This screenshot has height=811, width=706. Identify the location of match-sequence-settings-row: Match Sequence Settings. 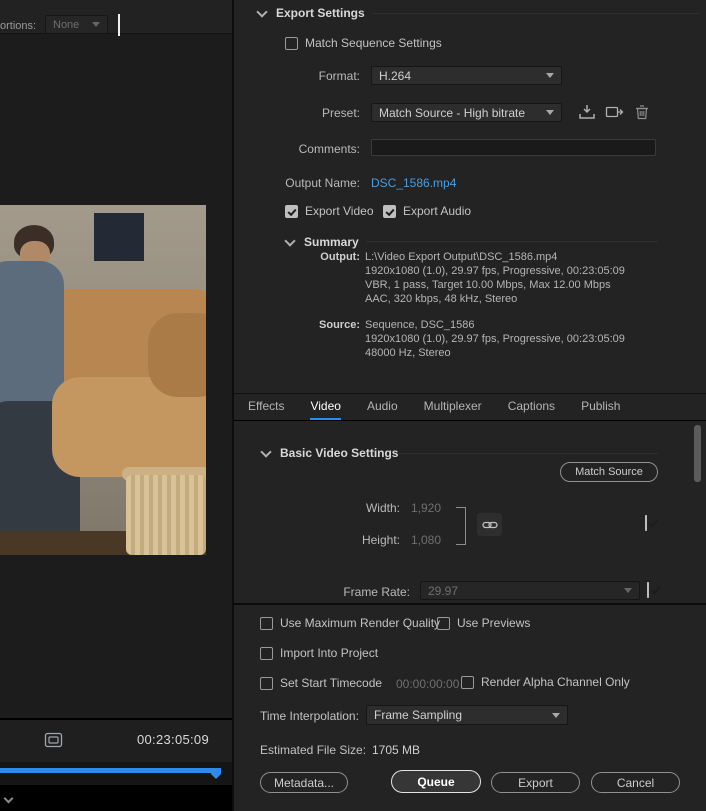
(363, 43).